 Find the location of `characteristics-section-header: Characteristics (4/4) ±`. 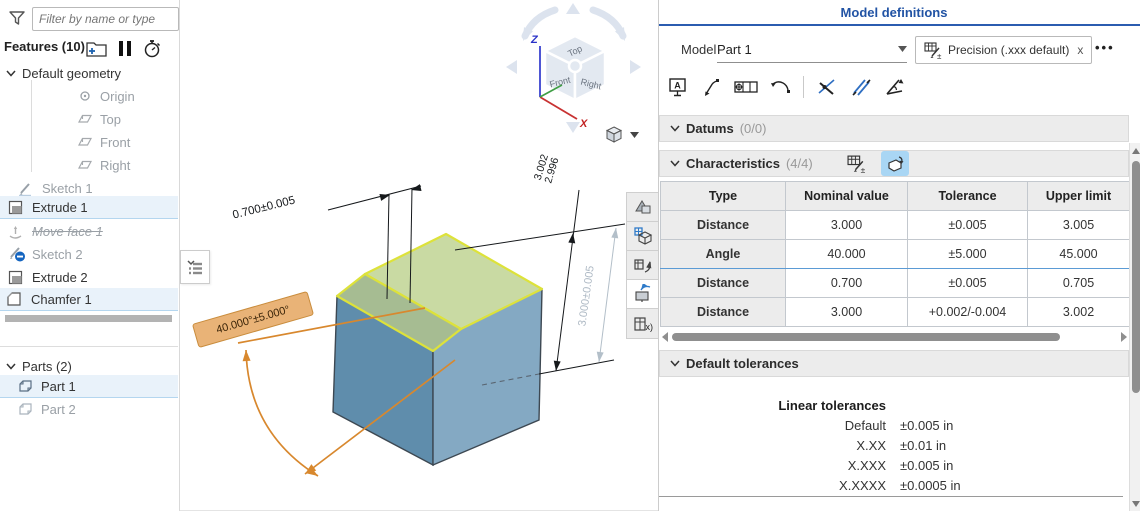

characteristics-section-header: Characteristics (4/4) ± is located at coordinates (894, 163).